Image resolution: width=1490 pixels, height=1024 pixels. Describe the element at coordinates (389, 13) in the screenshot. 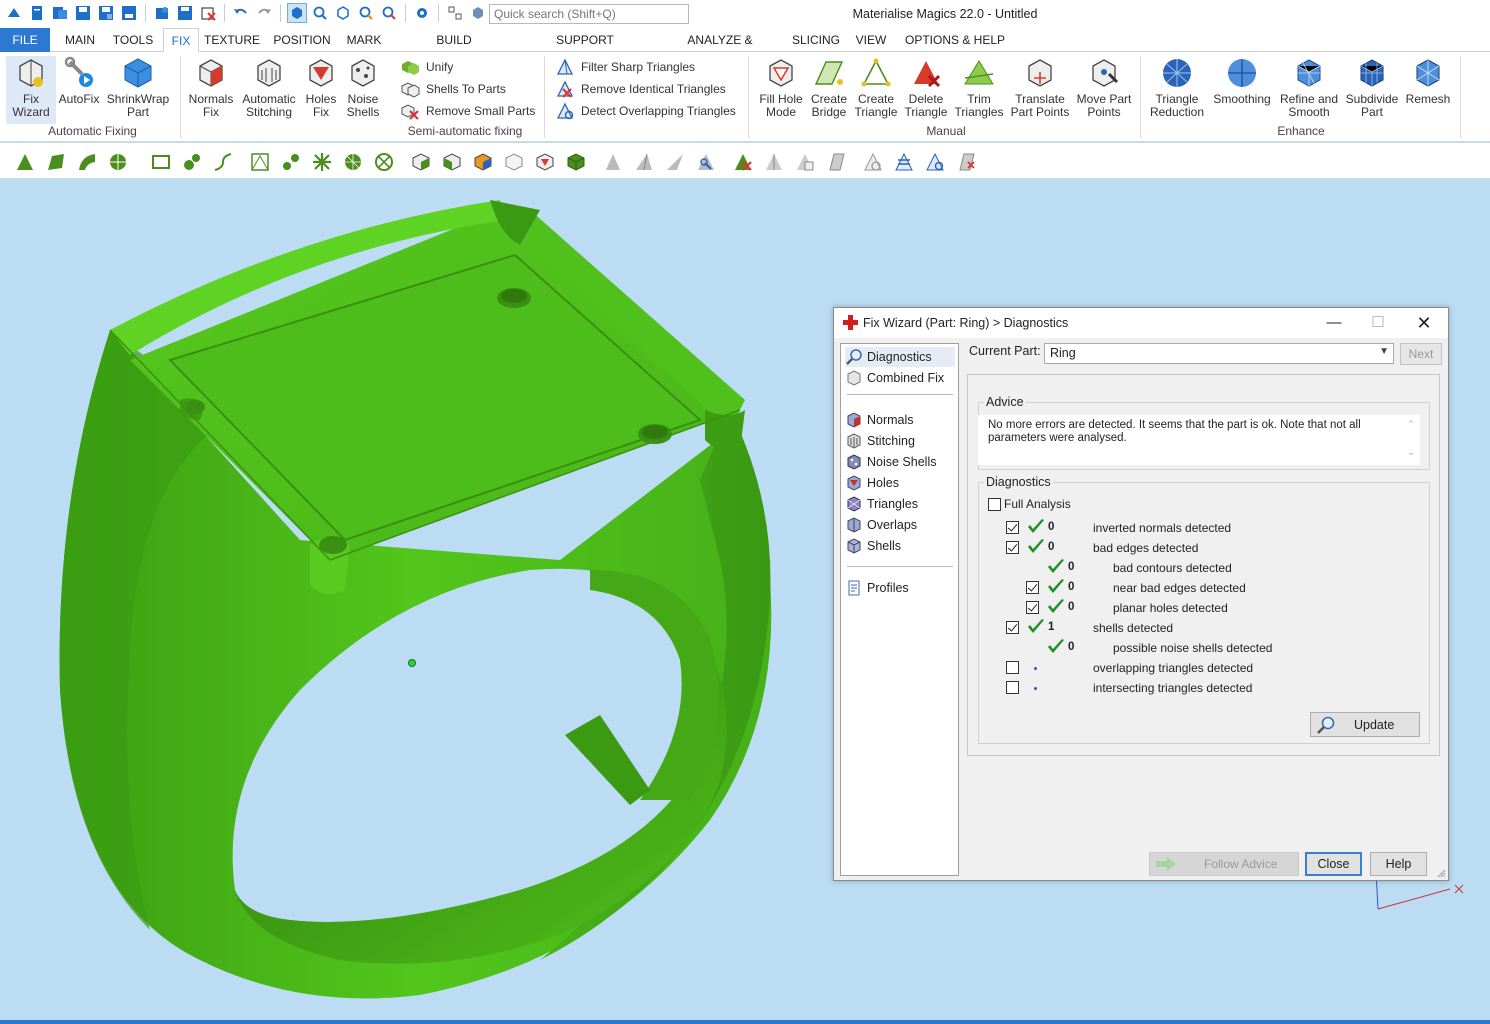

I see `unzoom-icon` at that location.